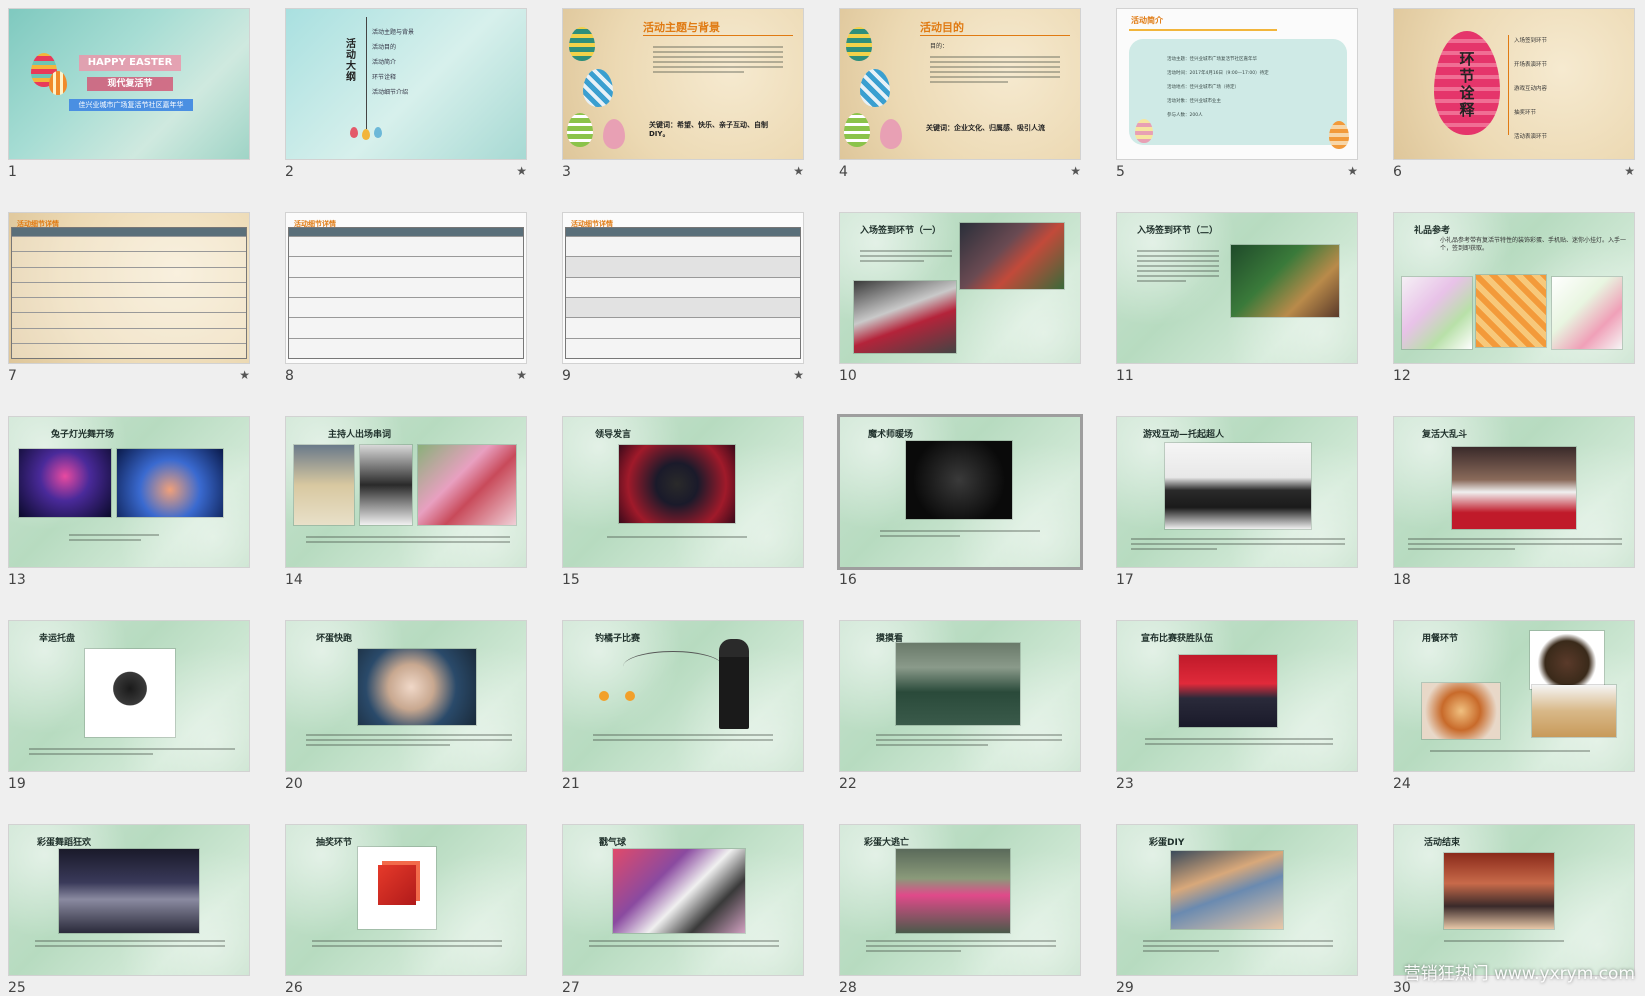 The height and width of the screenshot is (996, 1645). What do you see at coordinates (57, 639) in the screenshot?
I see `slide-title: 幸运托盘` at bounding box center [57, 639].